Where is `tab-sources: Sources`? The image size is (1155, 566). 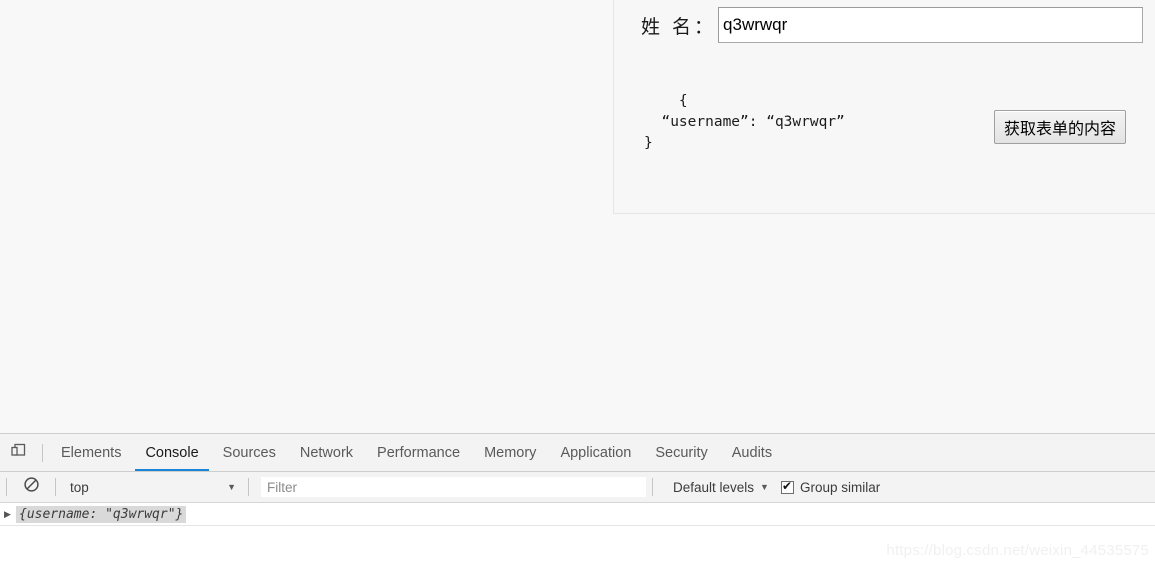
tab-sources: Sources is located at coordinates (249, 453).